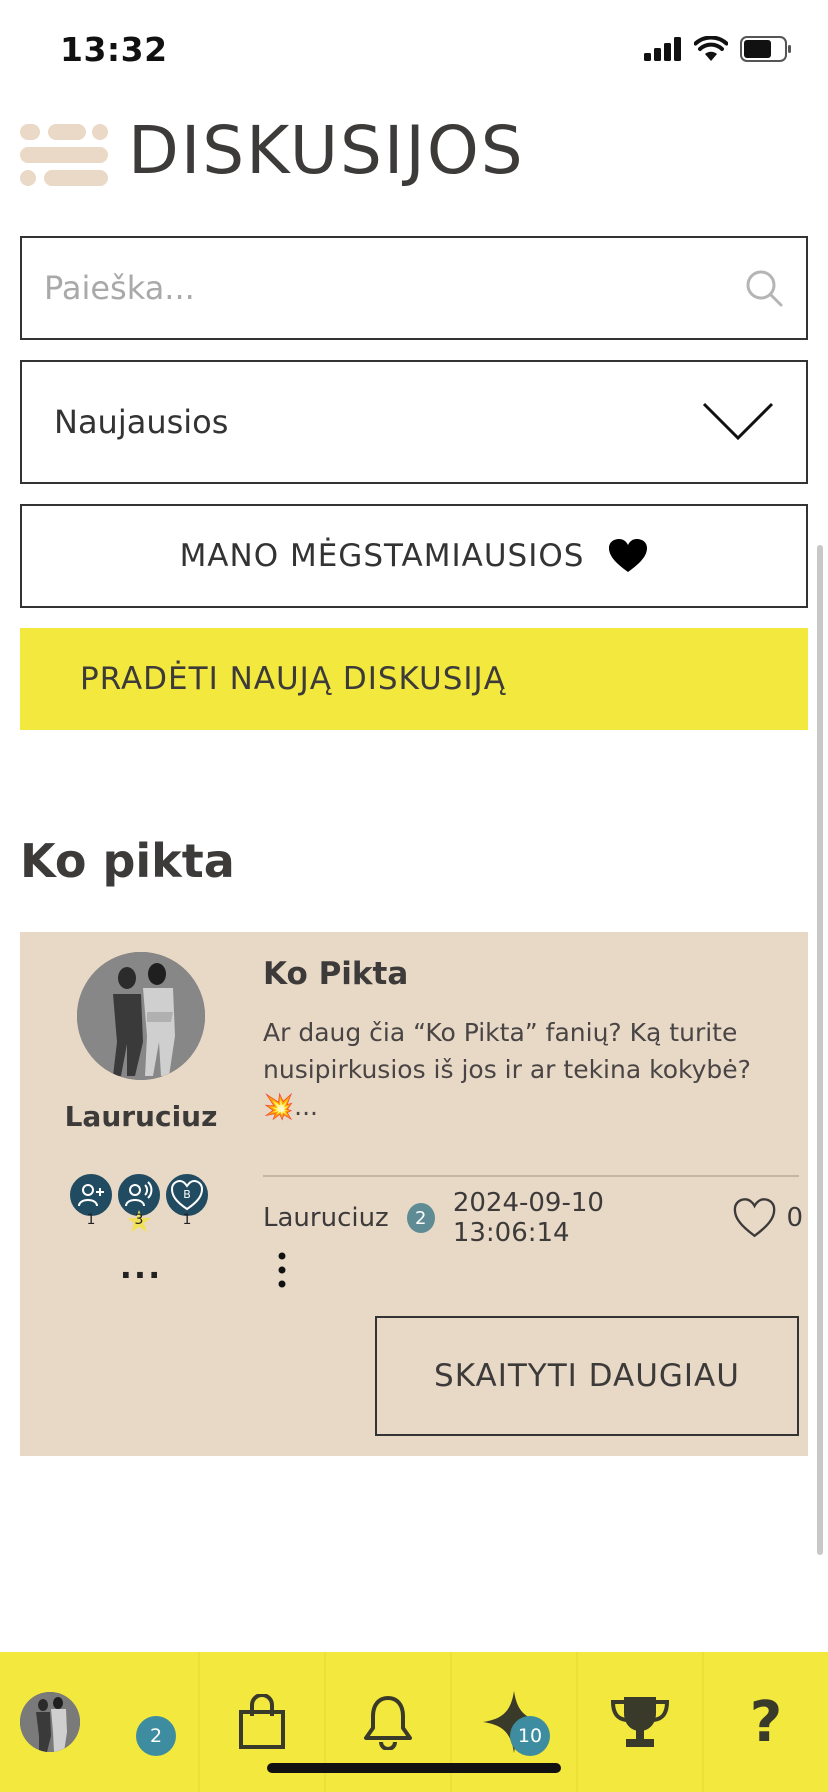 The width and height of the screenshot is (828, 1792). I want to click on stars-count-badge: 10, so click(530, 1736).